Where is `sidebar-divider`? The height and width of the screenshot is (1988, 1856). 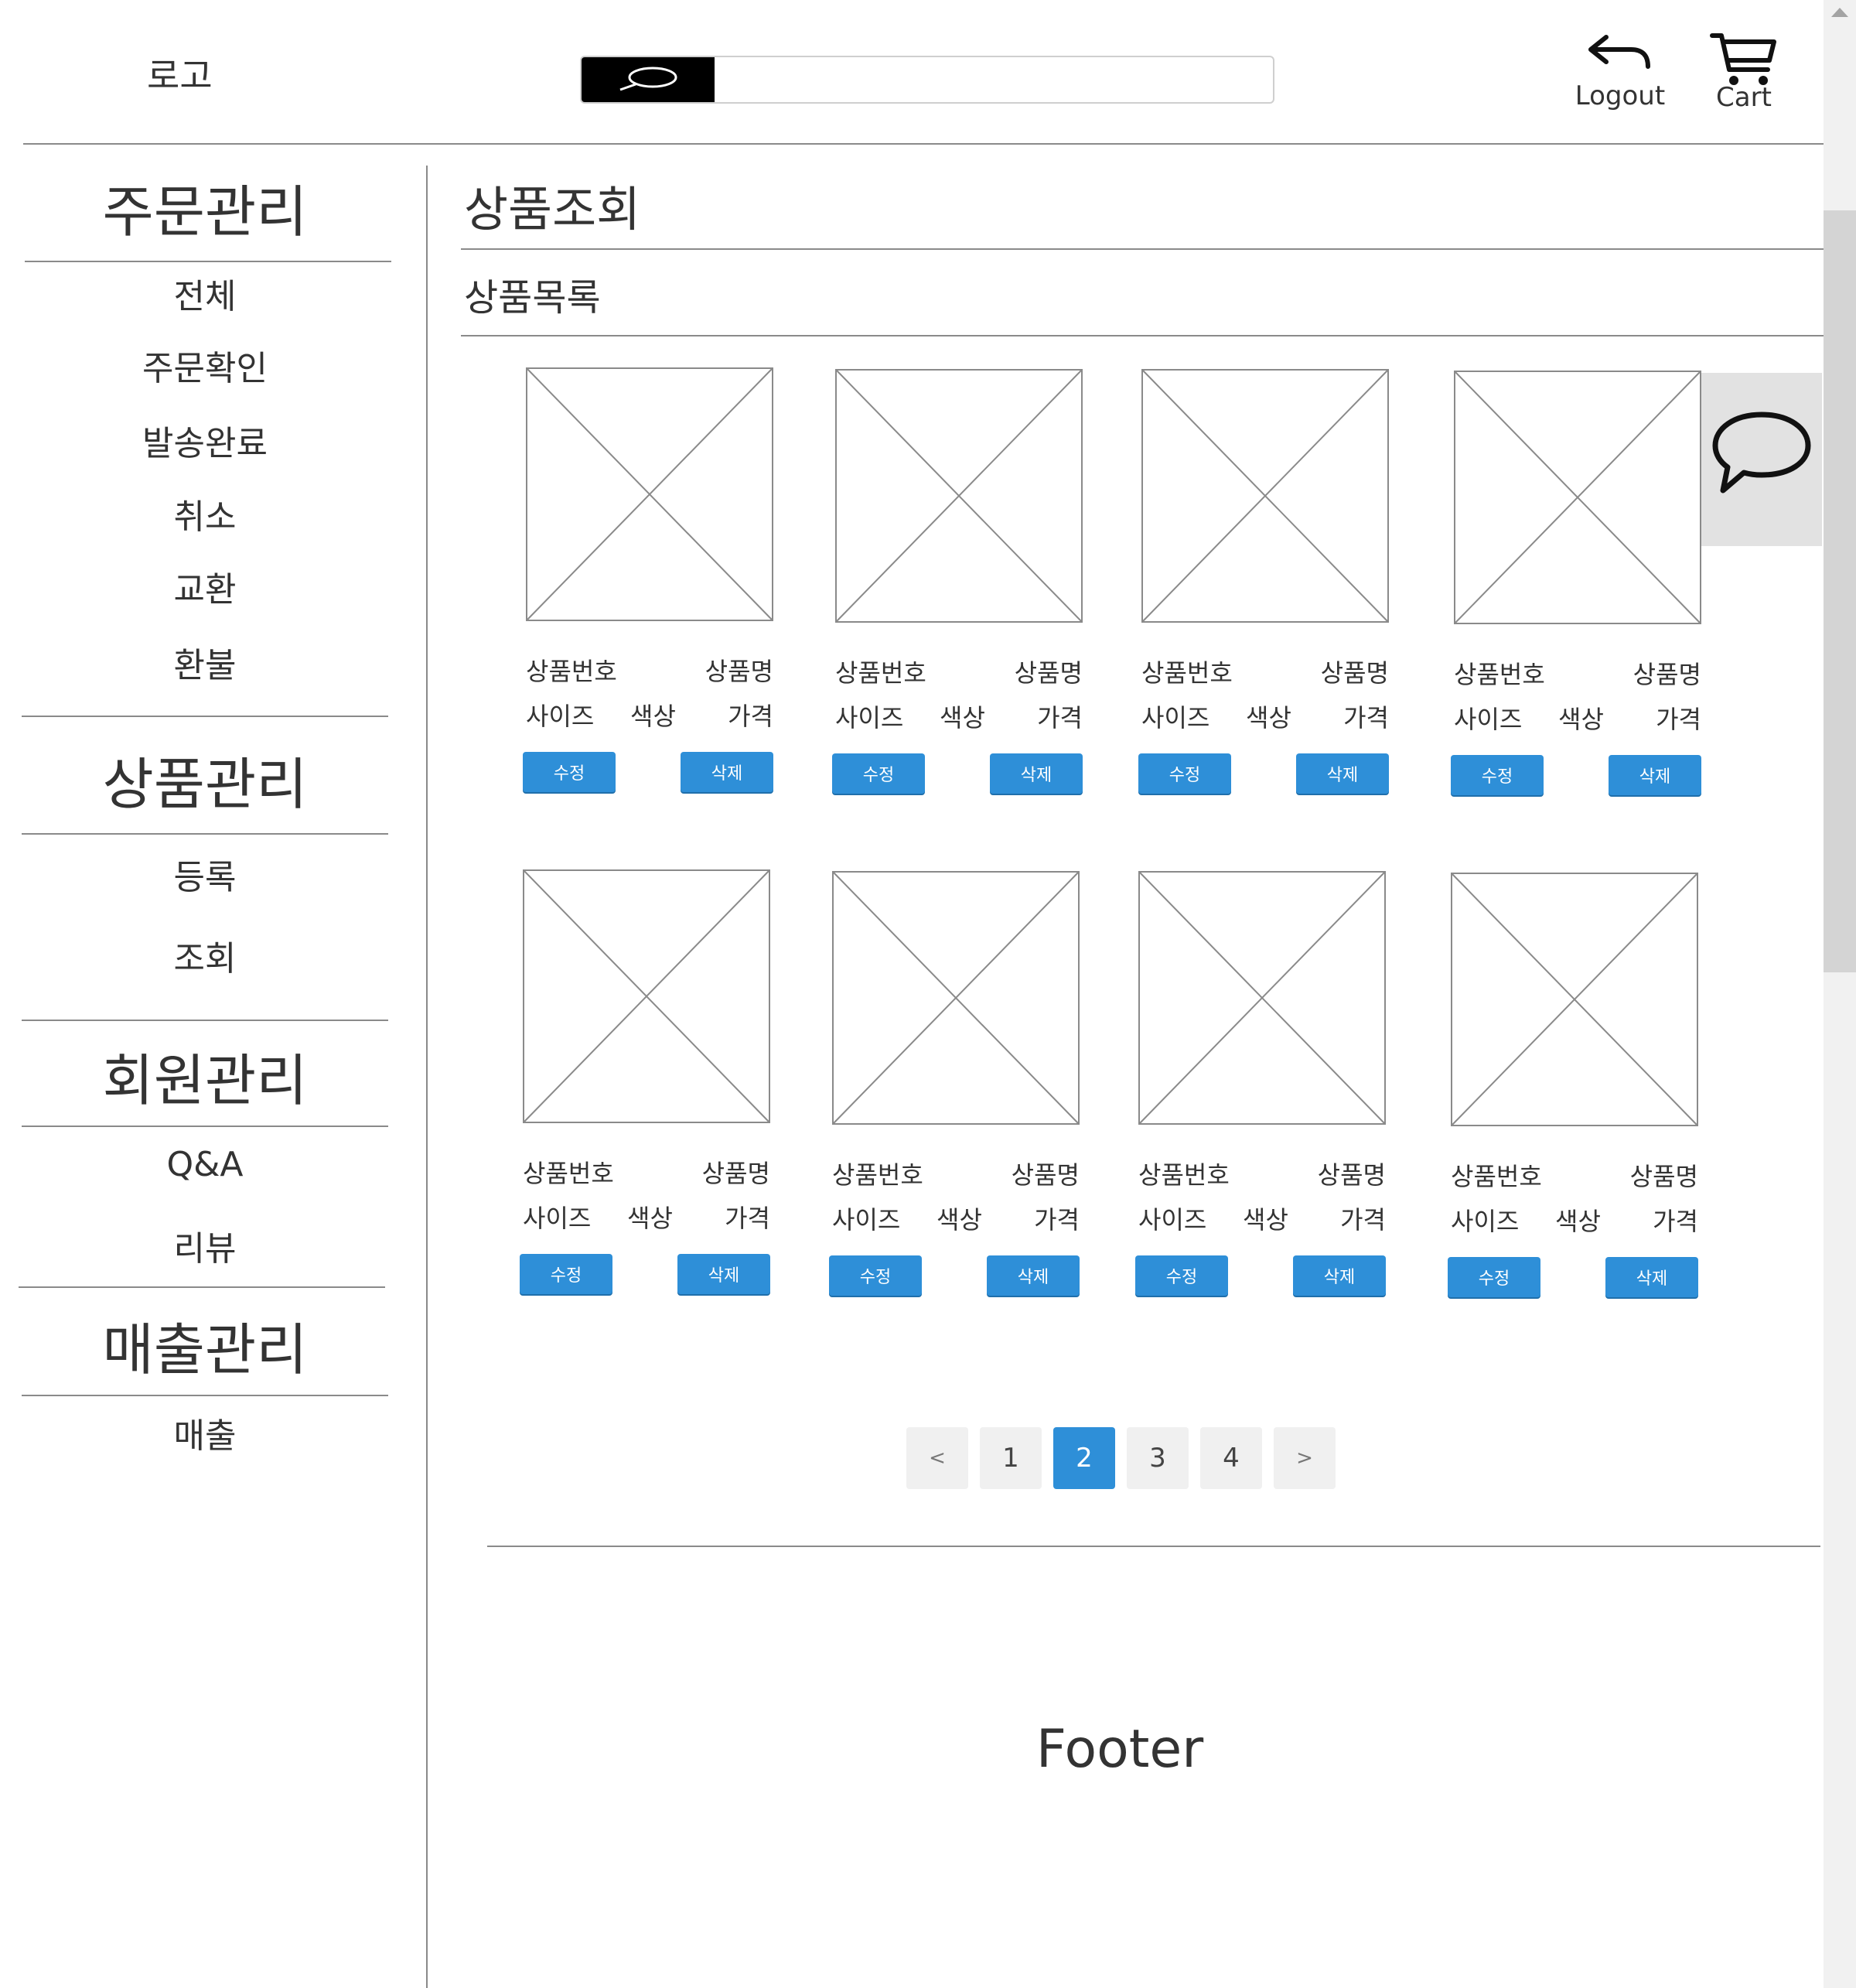
sidebar-divider is located at coordinates (427, 1077).